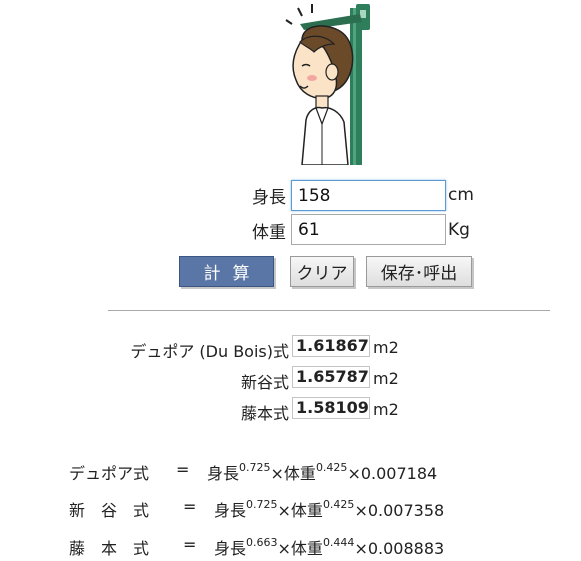 This screenshot has height=561, width=581. I want to click on weight-exponent: 0.444, so click(338, 542).